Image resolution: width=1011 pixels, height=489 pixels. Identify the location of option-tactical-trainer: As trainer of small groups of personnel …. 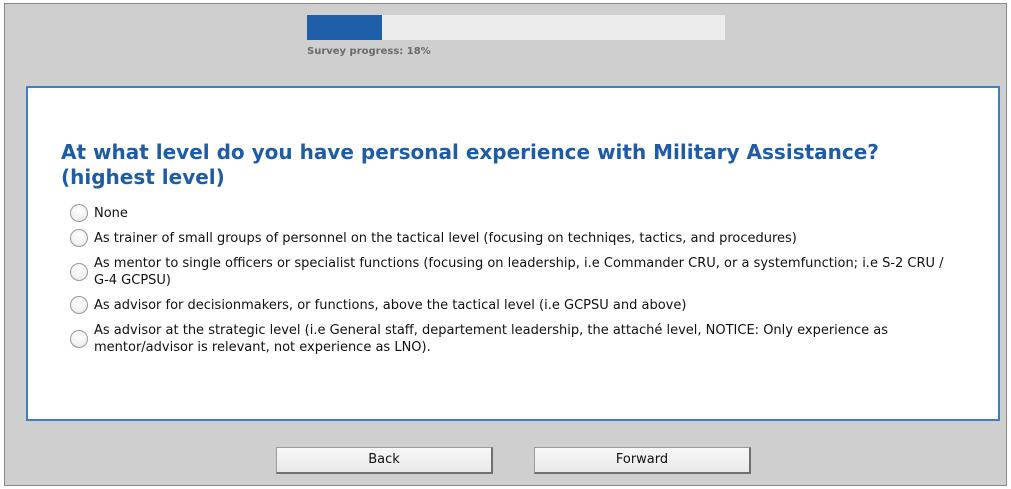
(433, 238).